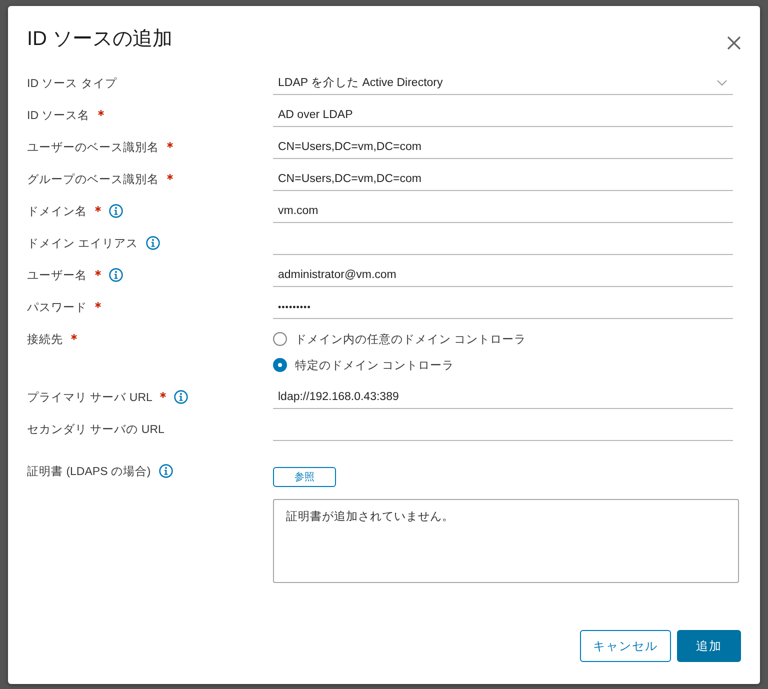 The width and height of the screenshot is (768, 689). I want to click on chevron-down-icon, so click(722, 83).